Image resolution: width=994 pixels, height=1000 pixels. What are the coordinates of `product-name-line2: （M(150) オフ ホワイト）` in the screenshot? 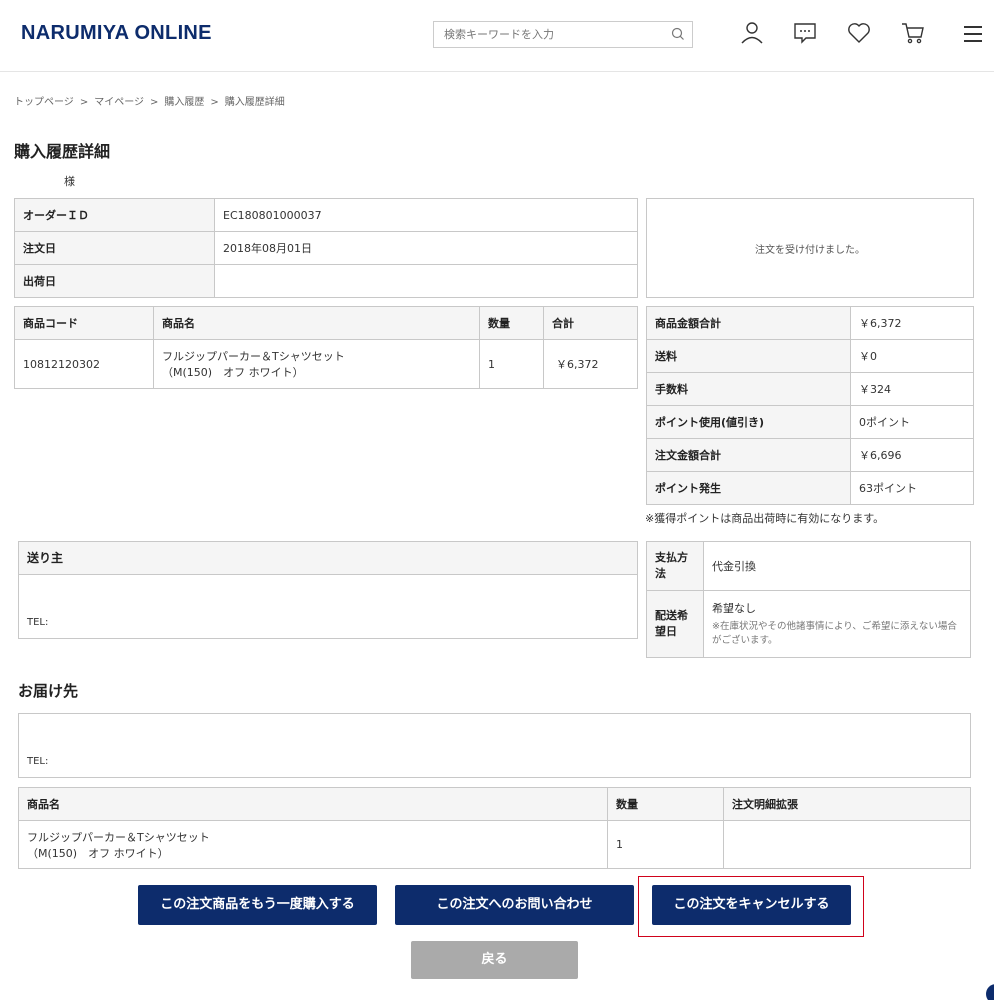 It's located at (233, 372).